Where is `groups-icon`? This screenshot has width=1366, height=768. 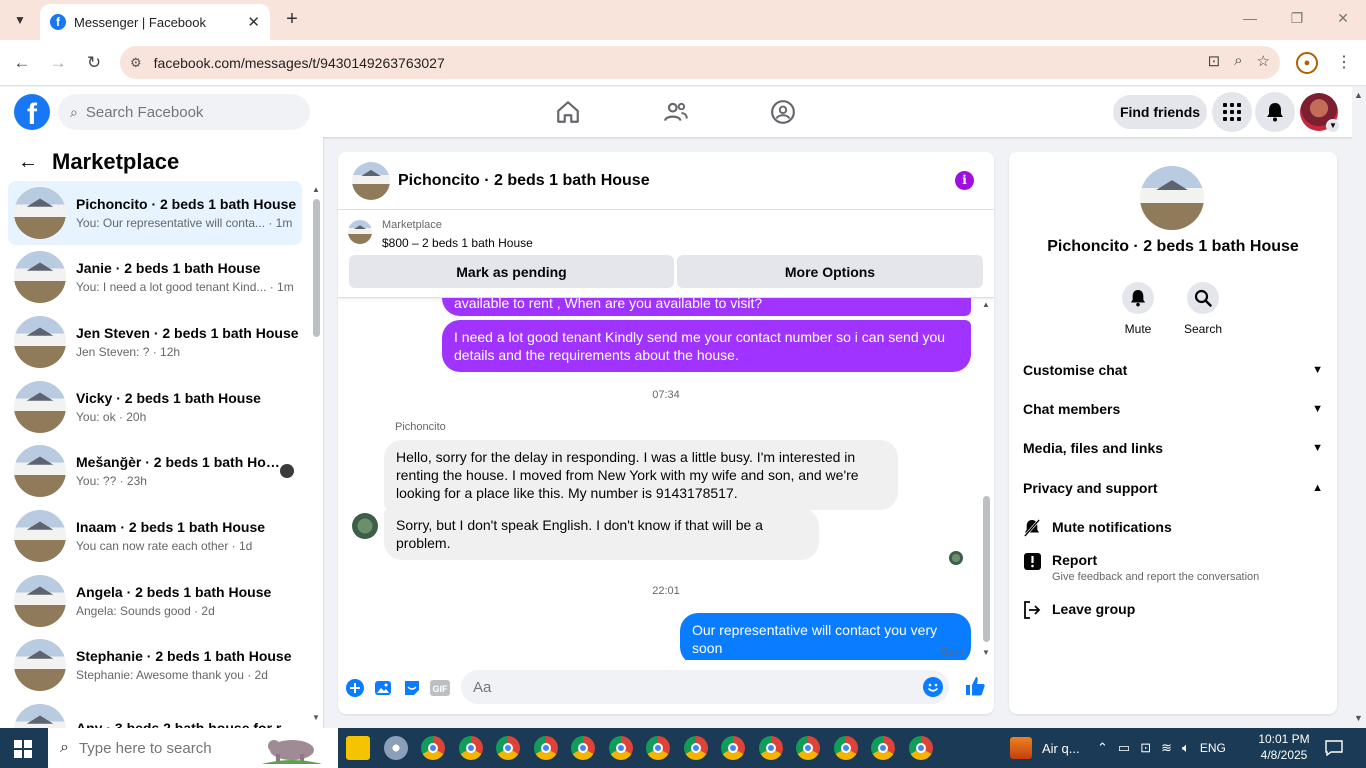
groups-icon is located at coordinates (783, 112).